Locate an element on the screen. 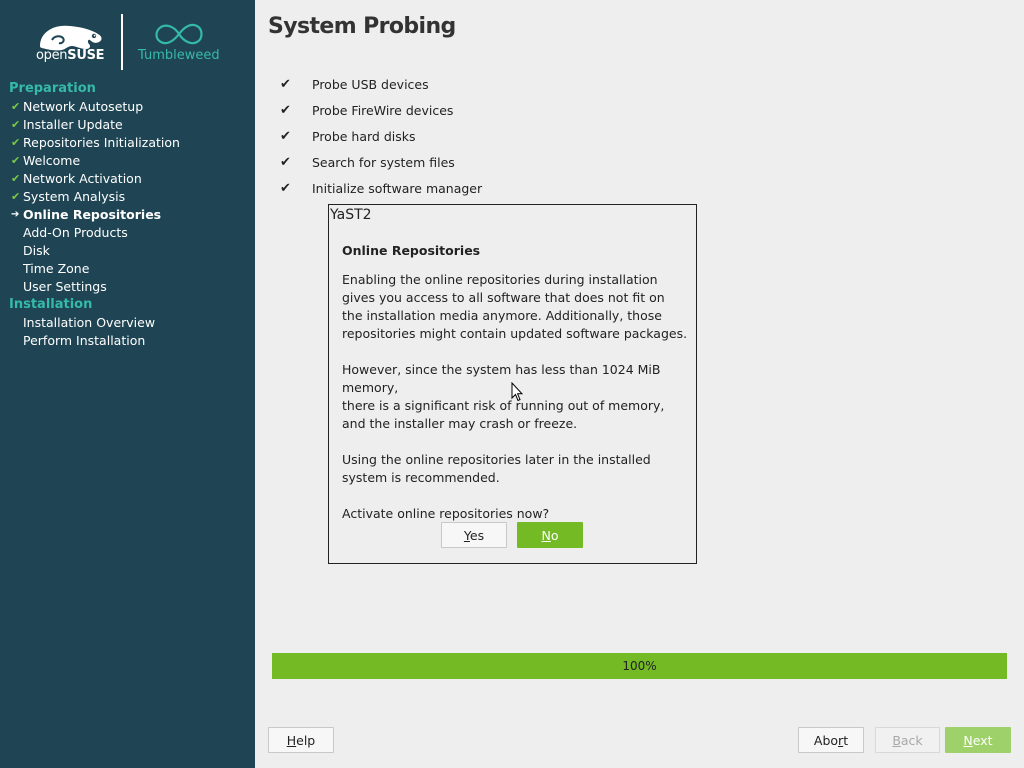 Image resolution: width=1024 pixels, height=768 pixels. tumbleweed-infinity-logo is located at coordinates (179, 34).